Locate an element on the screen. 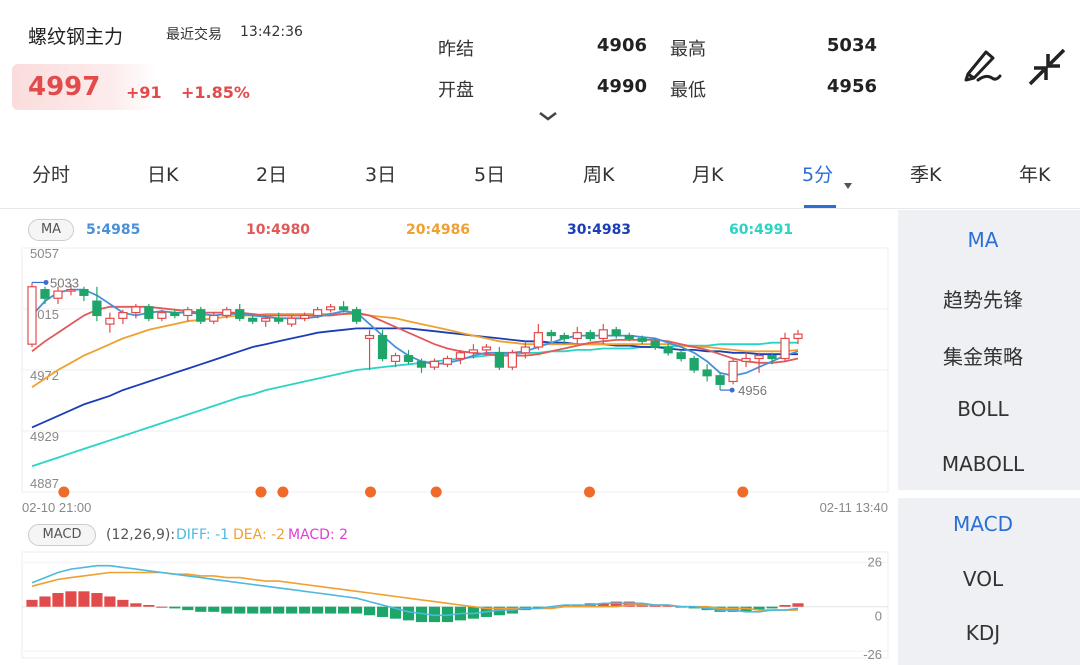 The width and height of the screenshot is (1080, 665). tab-fenshi: 分时 is located at coordinates (51, 173).